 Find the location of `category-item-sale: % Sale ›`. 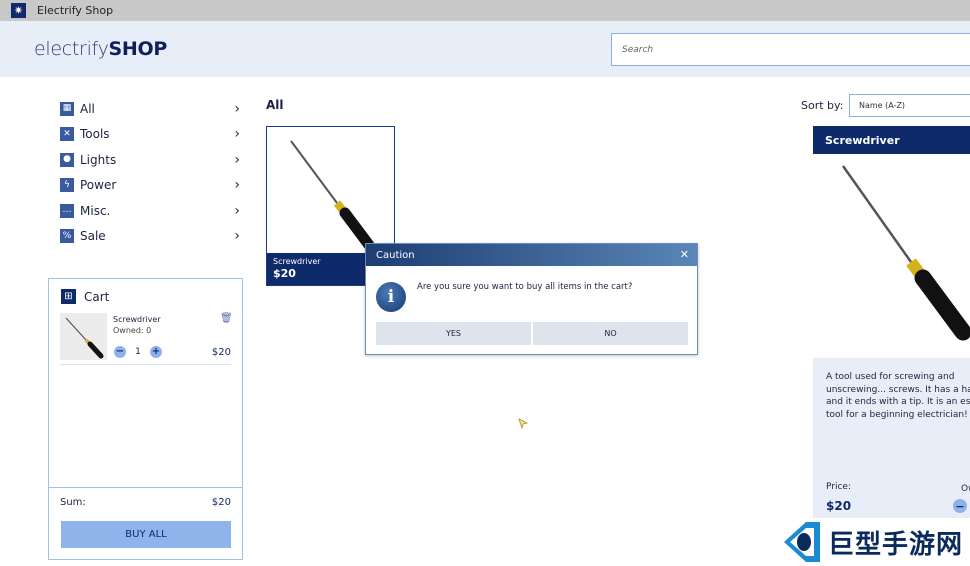

category-item-sale: % Sale › is located at coordinates (150, 237).